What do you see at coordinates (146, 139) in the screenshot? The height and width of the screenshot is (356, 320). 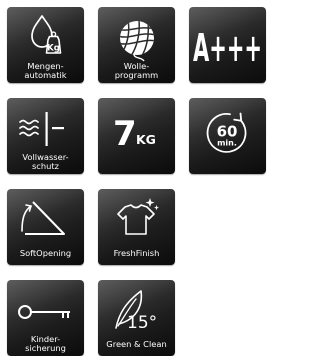 I see `capacity-unit: KG` at bounding box center [146, 139].